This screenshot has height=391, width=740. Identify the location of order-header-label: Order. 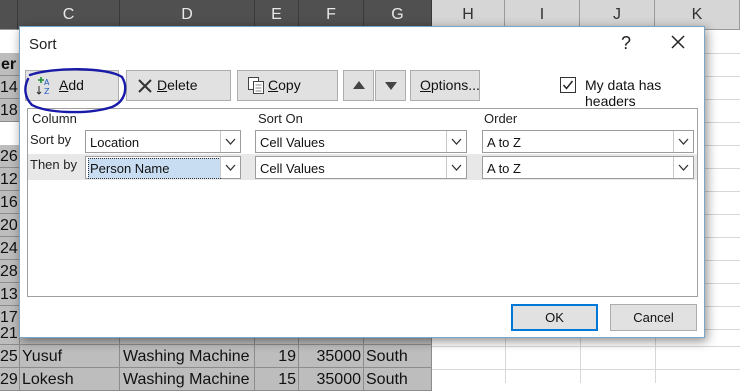
(501, 118).